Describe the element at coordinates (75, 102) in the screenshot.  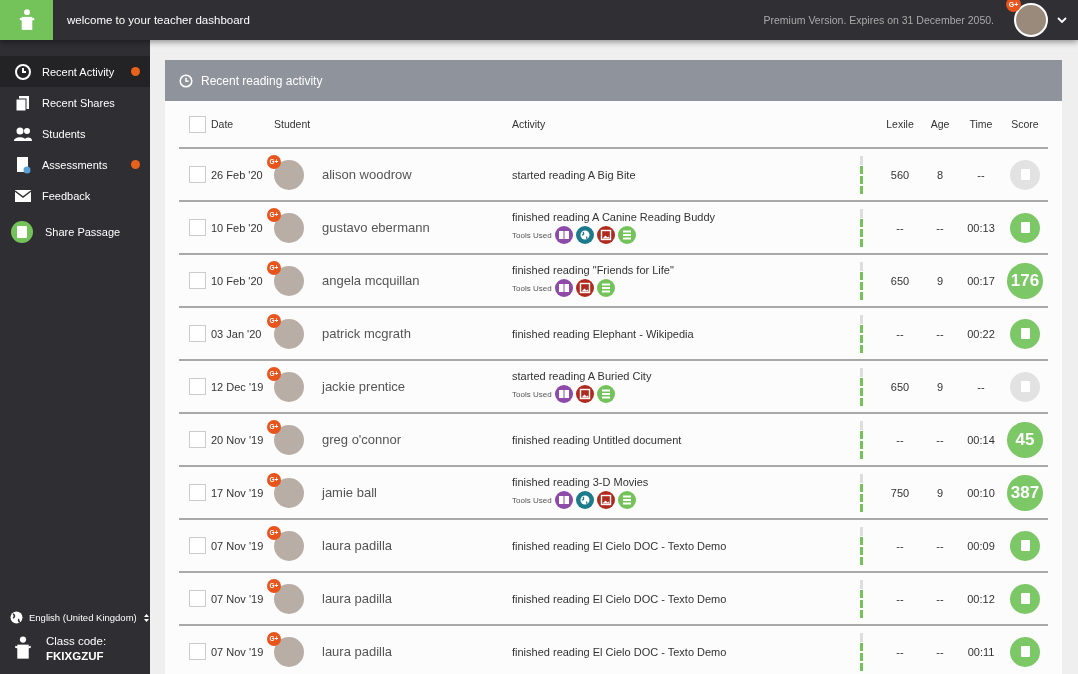
I see `sidebar-item: Recent Shares` at that location.